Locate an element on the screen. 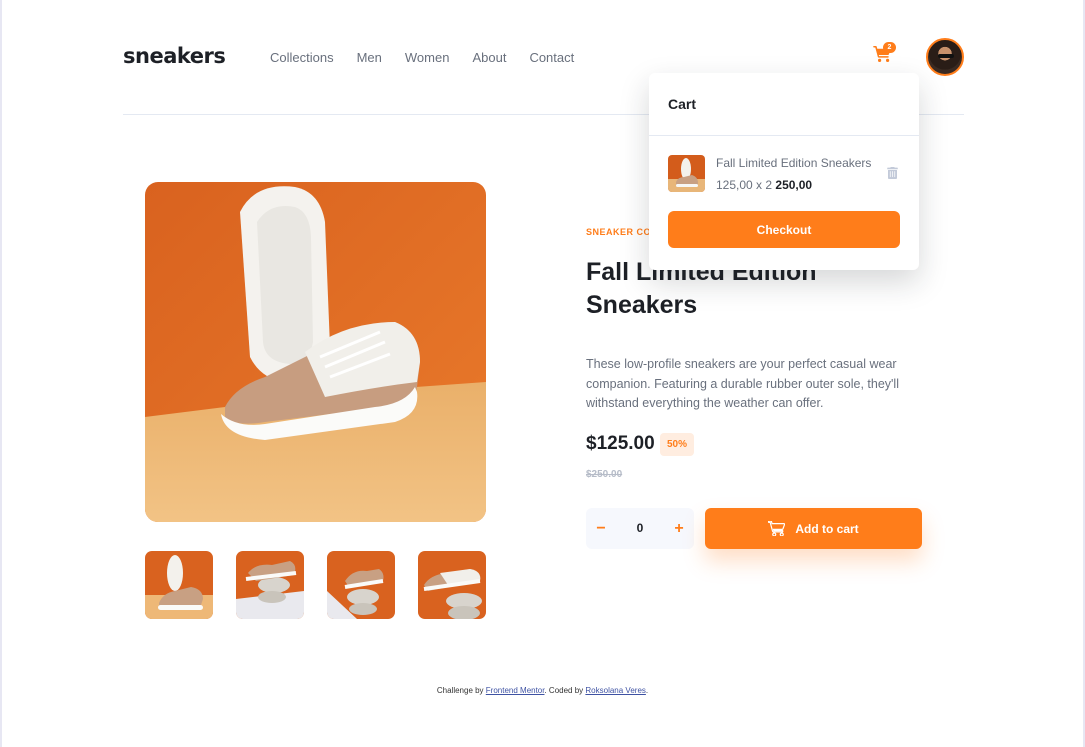  nav-about: About is located at coordinates (489, 57).